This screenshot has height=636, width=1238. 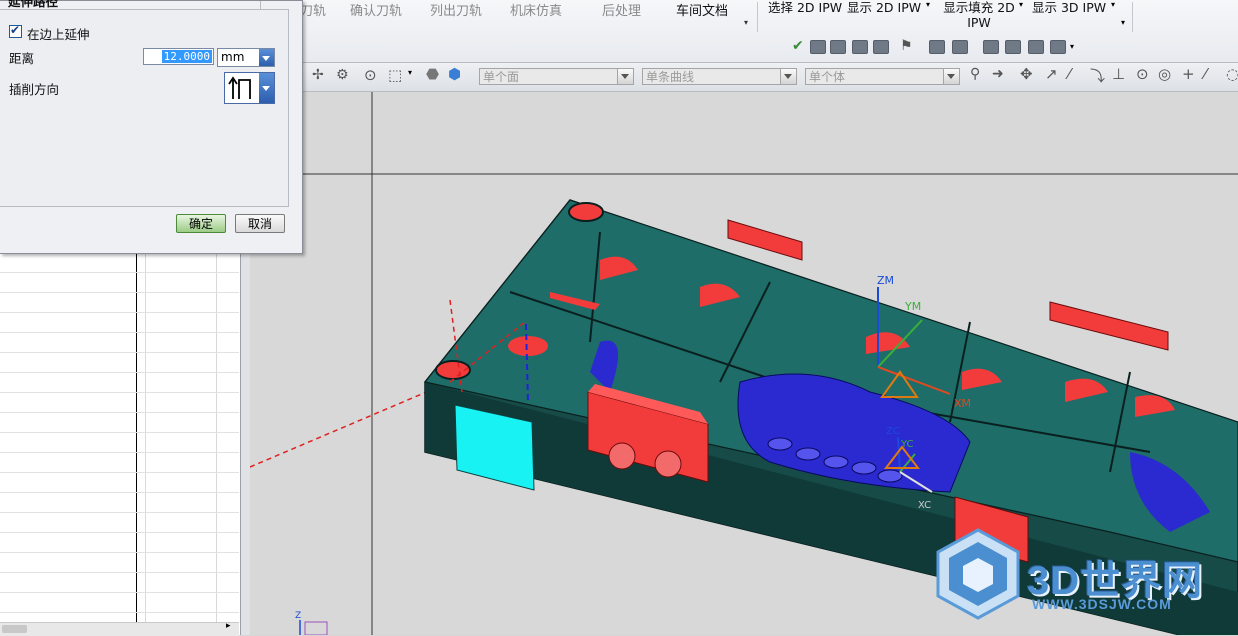 What do you see at coordinates (884, 7) in the screenshot?
I see `show-2d-ipw-button: 显示 2D IPW` at bounding box center [884, 7].